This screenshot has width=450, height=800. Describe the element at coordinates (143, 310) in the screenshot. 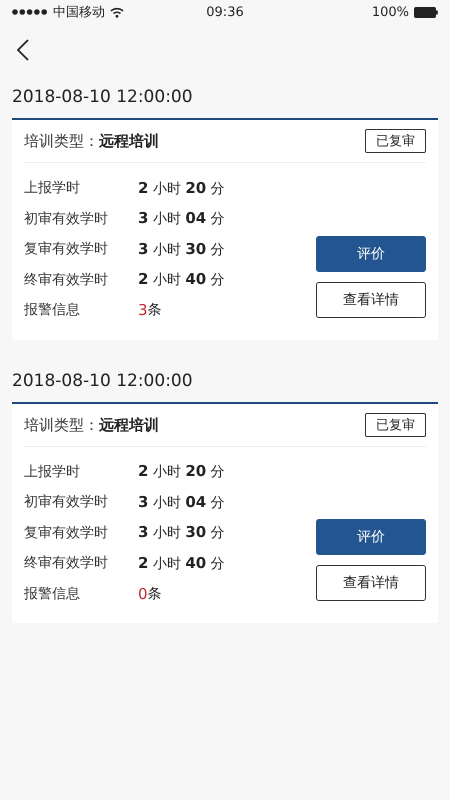

I see `alarm-count: 3` at that location.